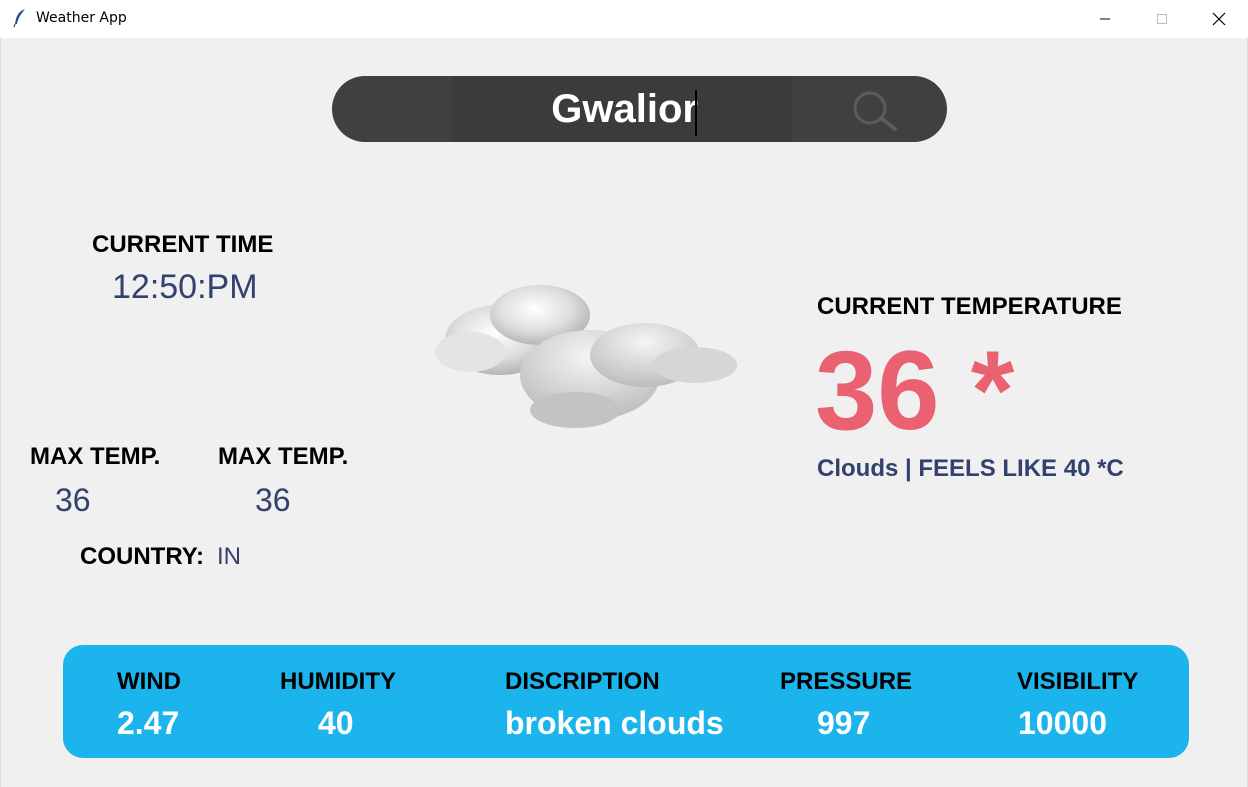  I want to click on current-time-value: 12:50:PM, so click(185, 287).